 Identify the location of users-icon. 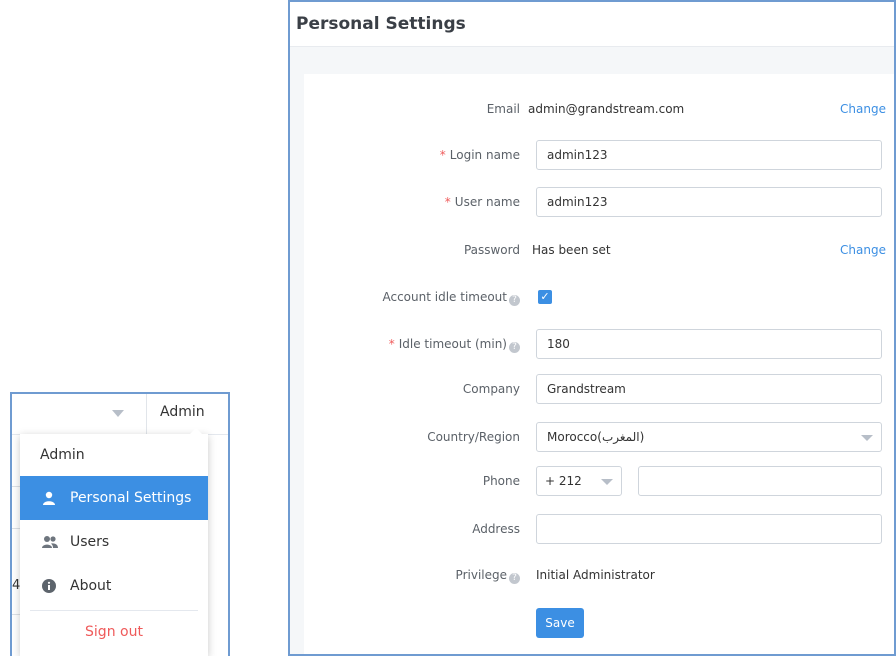
(50, 542).